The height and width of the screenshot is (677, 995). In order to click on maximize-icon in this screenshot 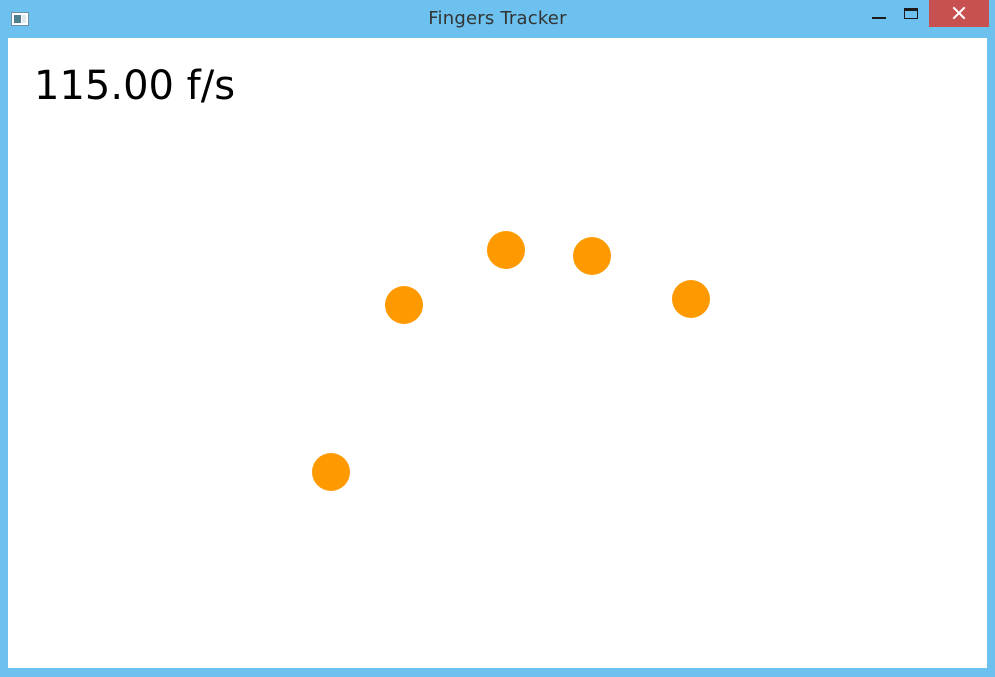, I will do `click(911, 13)`.